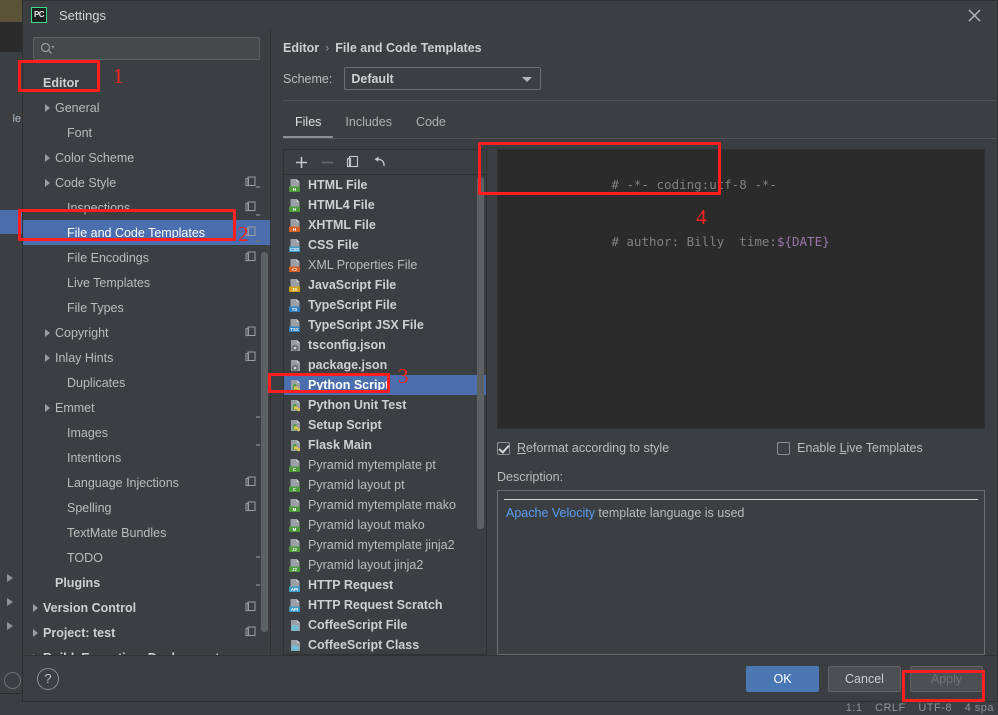  I want to click on sidebar-item-inspections: Inspections, so click(146, 207).